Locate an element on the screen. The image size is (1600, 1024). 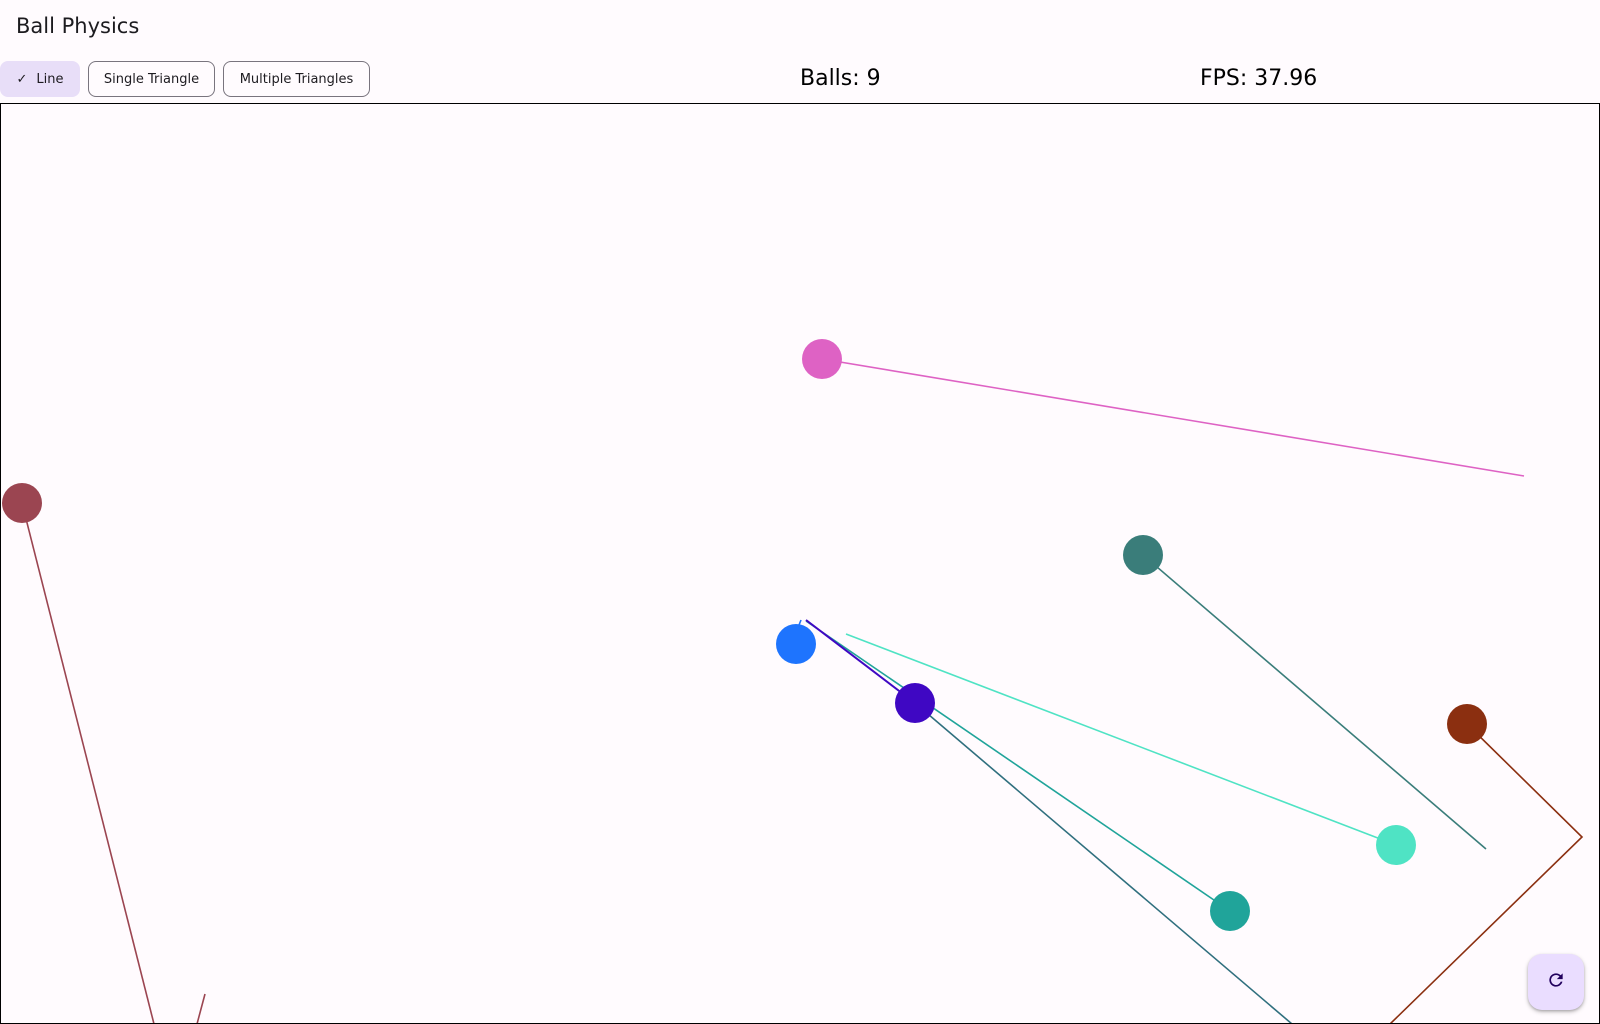
teal-ball is located at coordinates (1230, 911).